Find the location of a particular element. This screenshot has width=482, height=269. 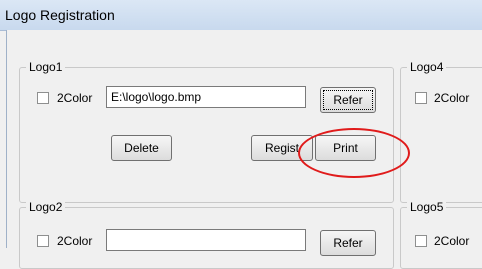

logo2-2color-checkbox is located at coordinates (43, 241).